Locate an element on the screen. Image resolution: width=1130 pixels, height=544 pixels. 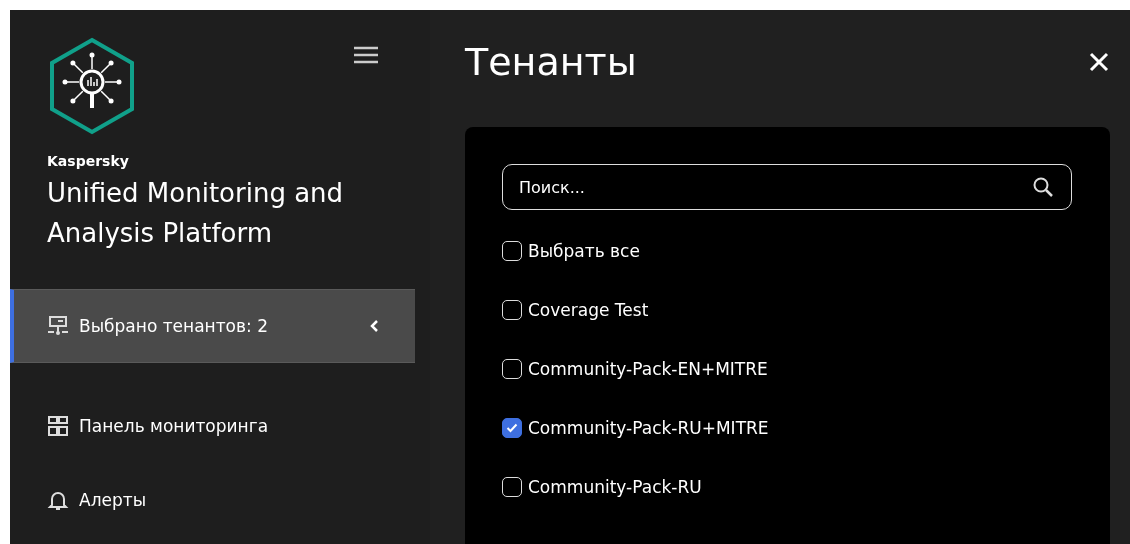
close-button is located at coordinates (1099, 62).